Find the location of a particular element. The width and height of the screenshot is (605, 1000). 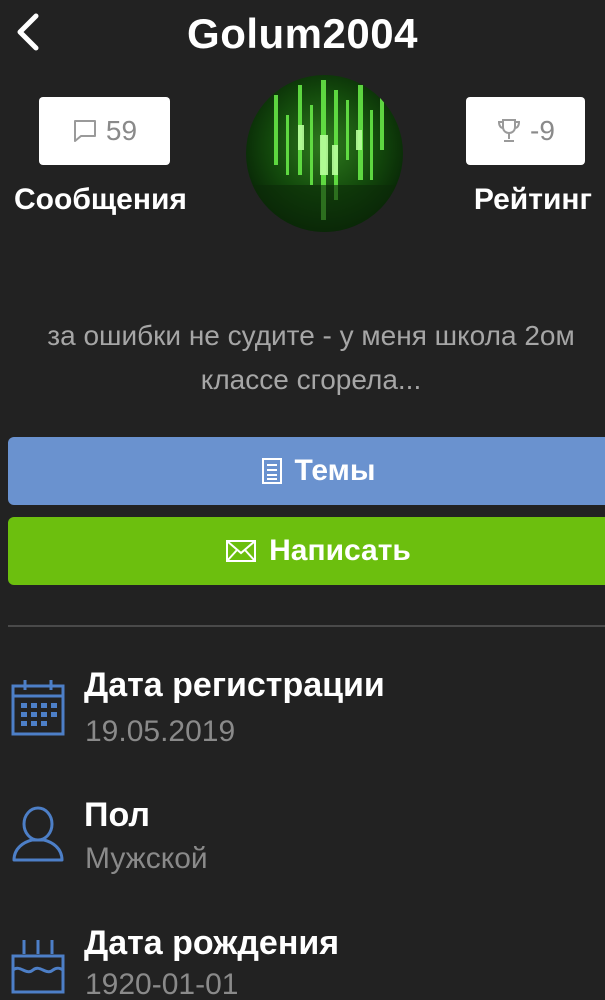

trophy-icon is located at coordinates (509, 130).